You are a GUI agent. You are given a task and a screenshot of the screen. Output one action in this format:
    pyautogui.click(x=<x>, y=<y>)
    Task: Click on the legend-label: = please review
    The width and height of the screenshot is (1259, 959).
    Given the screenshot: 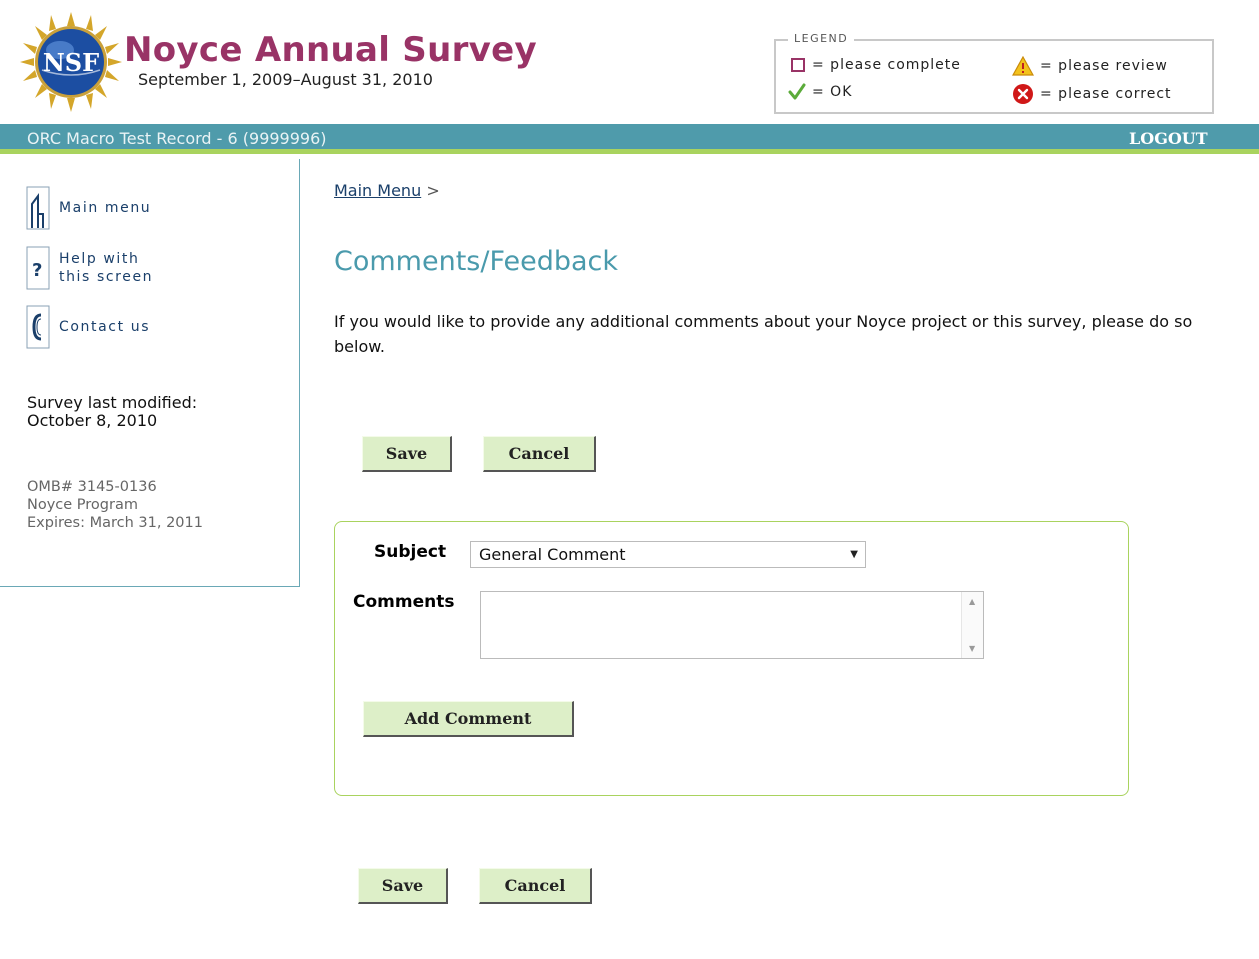 What is the action you would take?
    pyautogui.click(x=1104, y=66)
    